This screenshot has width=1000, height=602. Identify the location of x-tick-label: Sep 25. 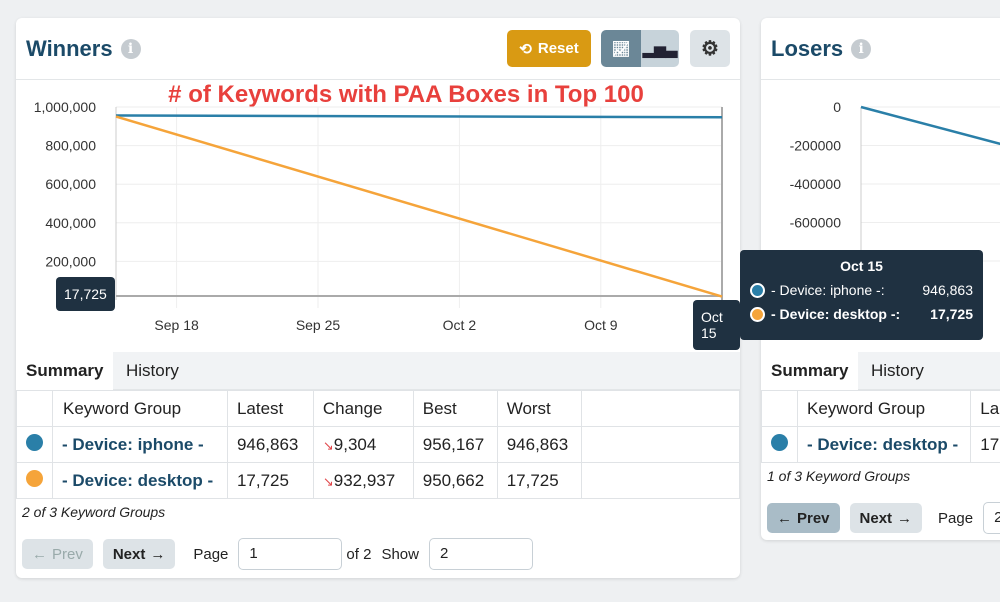
(318, 325).